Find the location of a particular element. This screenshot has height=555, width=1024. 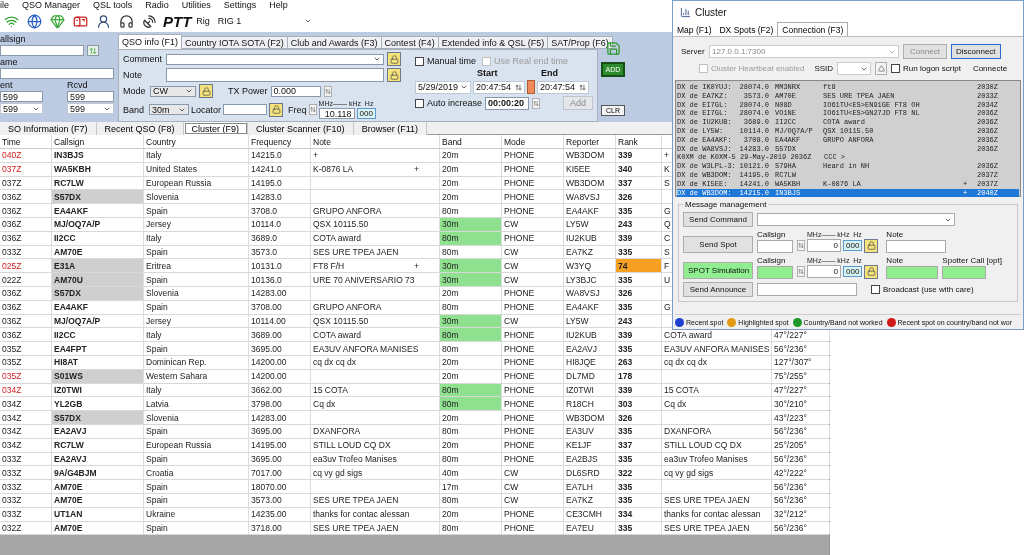

tab: Contest (F4) is located at coordinates (409, 42).